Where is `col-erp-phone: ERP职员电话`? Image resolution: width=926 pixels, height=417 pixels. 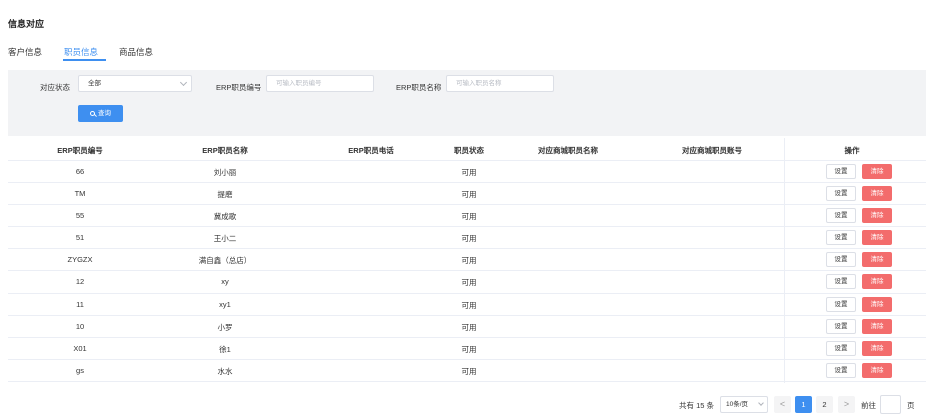 col-erp-phone: ERP职员电话 is located at coordinates (371, 150).